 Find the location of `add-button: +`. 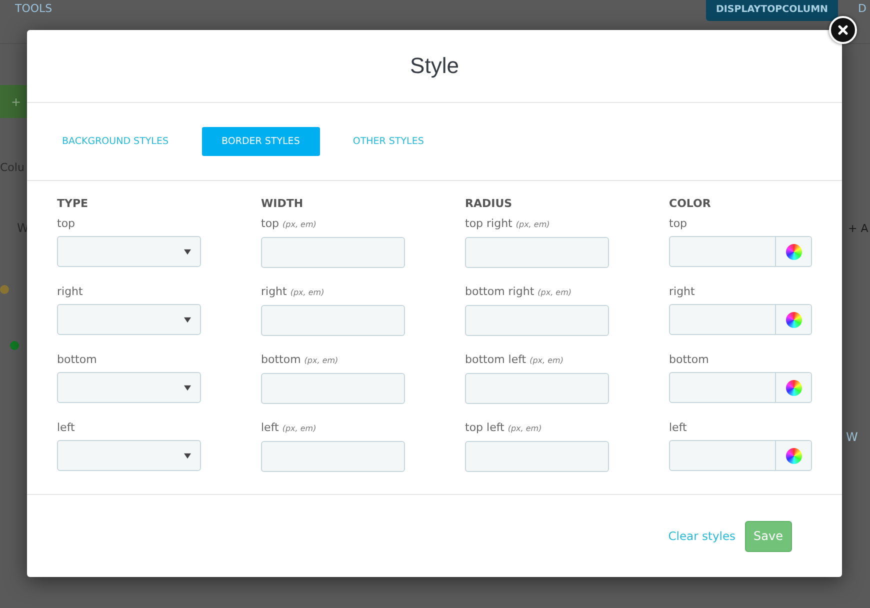

add-button: + is located at coordinates (13, 101).